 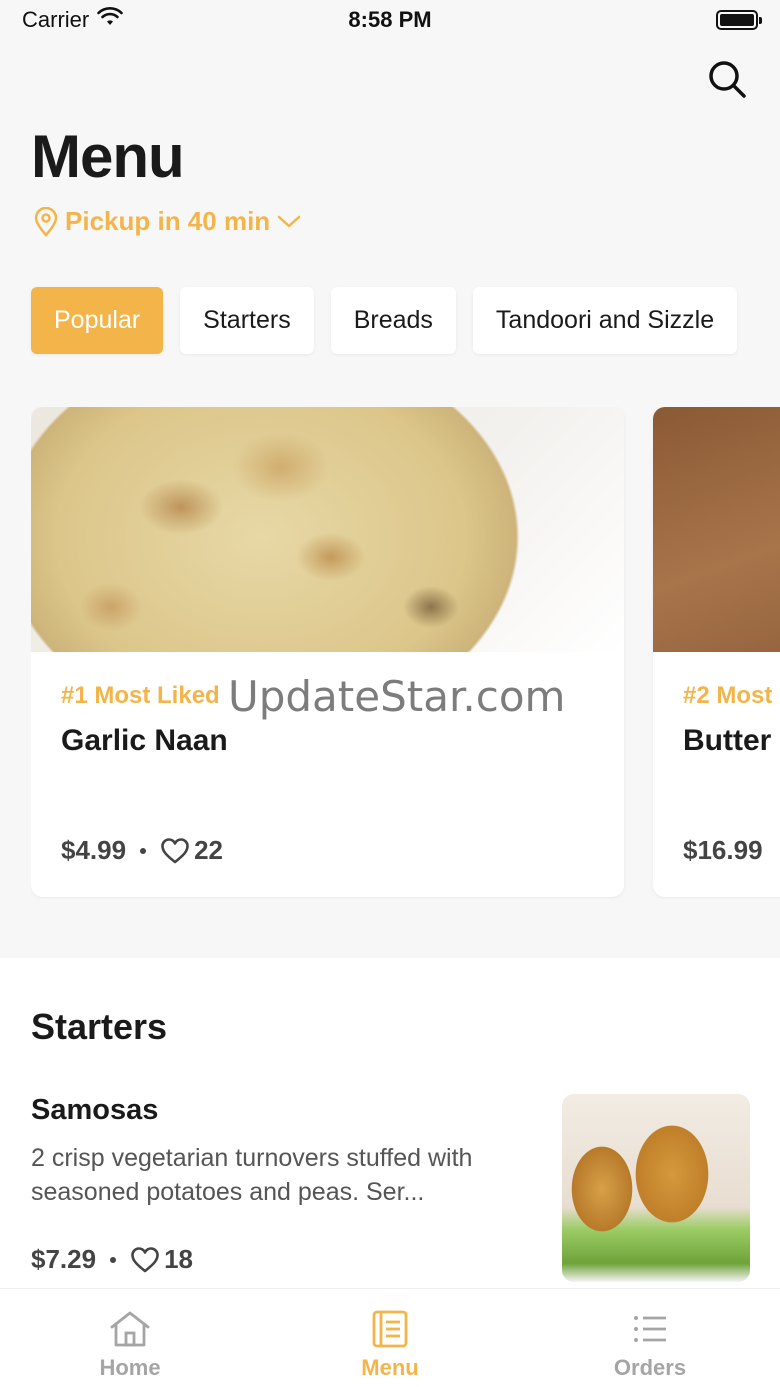 I want to click on carrier-label: Carrier, so click(x=56, y=19).